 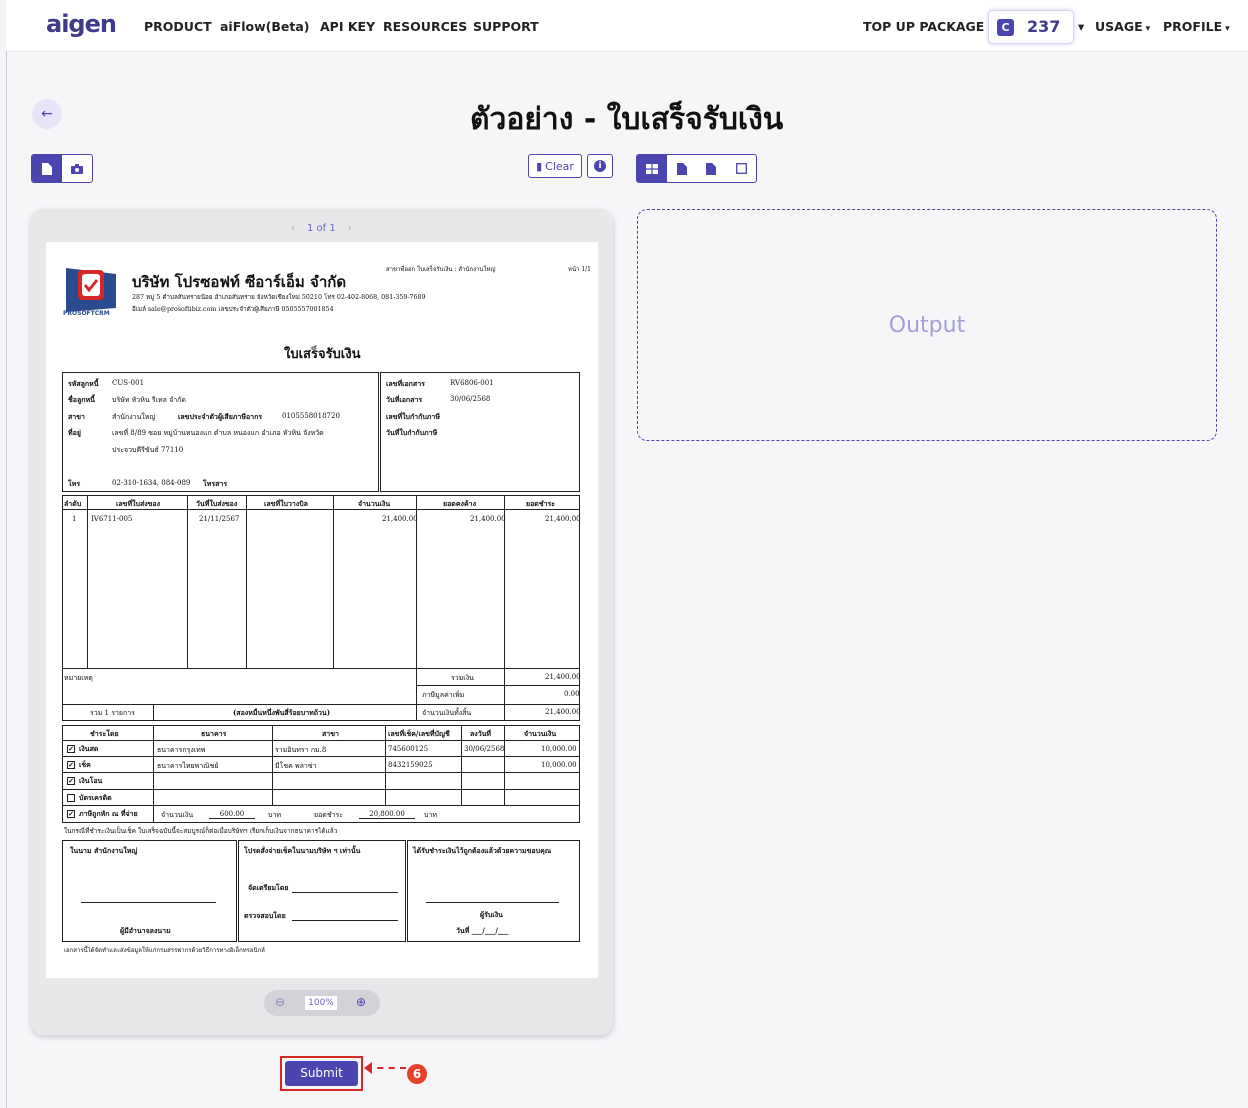 What do you see at coordinates (484, 749) in the screenshot?
I see `pay-date: 30/06/2568` at bounding box center [484, 749].